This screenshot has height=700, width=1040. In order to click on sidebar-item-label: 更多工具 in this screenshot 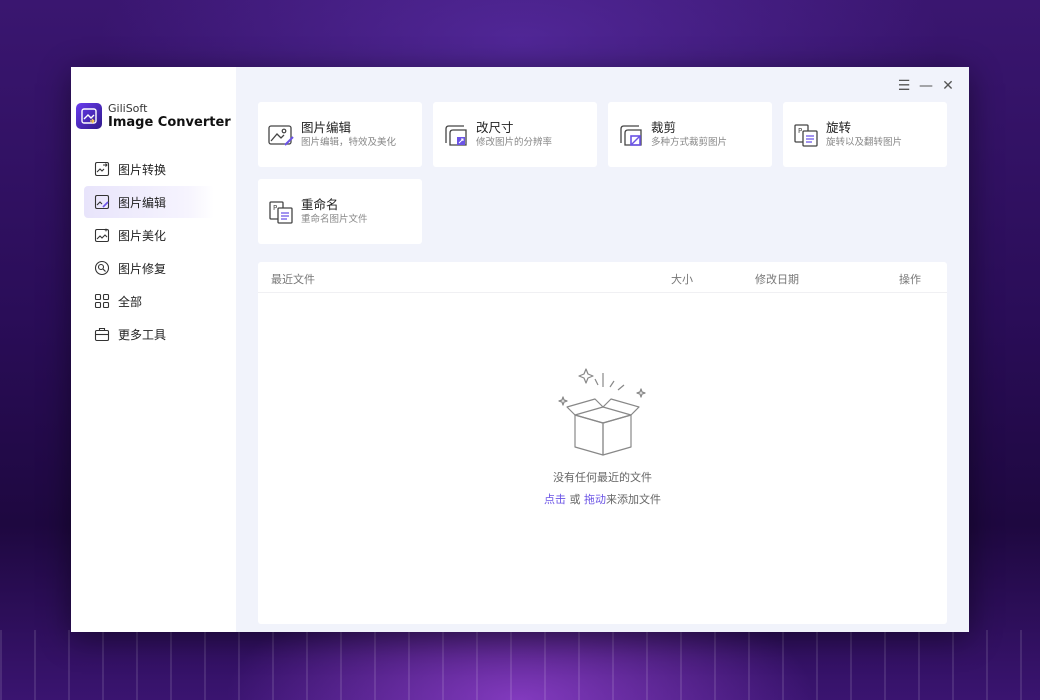, I will do `click(142, 334)`.